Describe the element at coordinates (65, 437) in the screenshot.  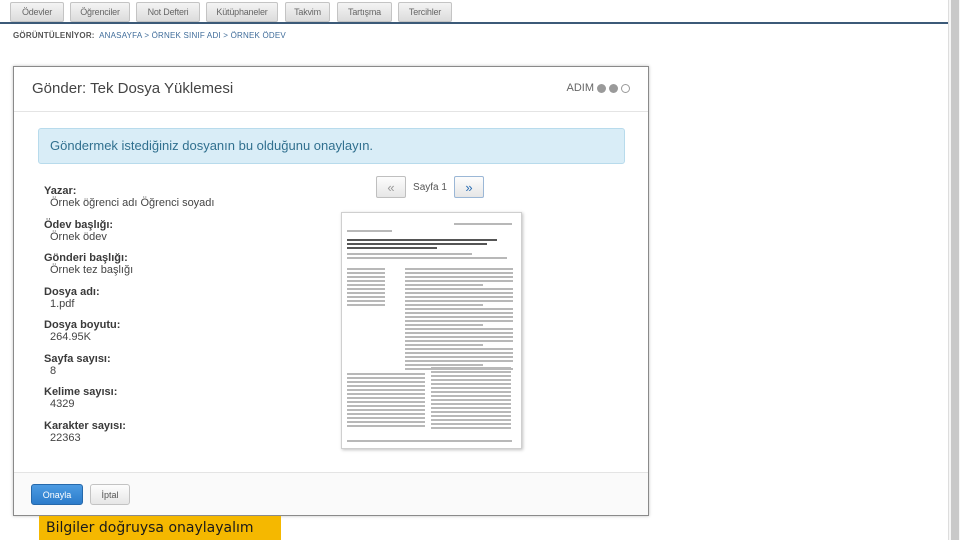
I see `field-value: 22363` at that location.